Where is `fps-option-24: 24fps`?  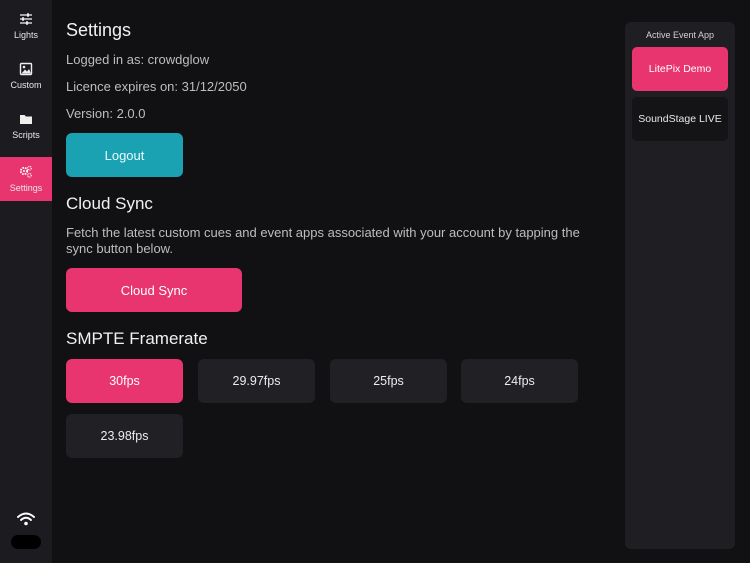
fps-option-24: 24fps is located at coordinates (519, 381).